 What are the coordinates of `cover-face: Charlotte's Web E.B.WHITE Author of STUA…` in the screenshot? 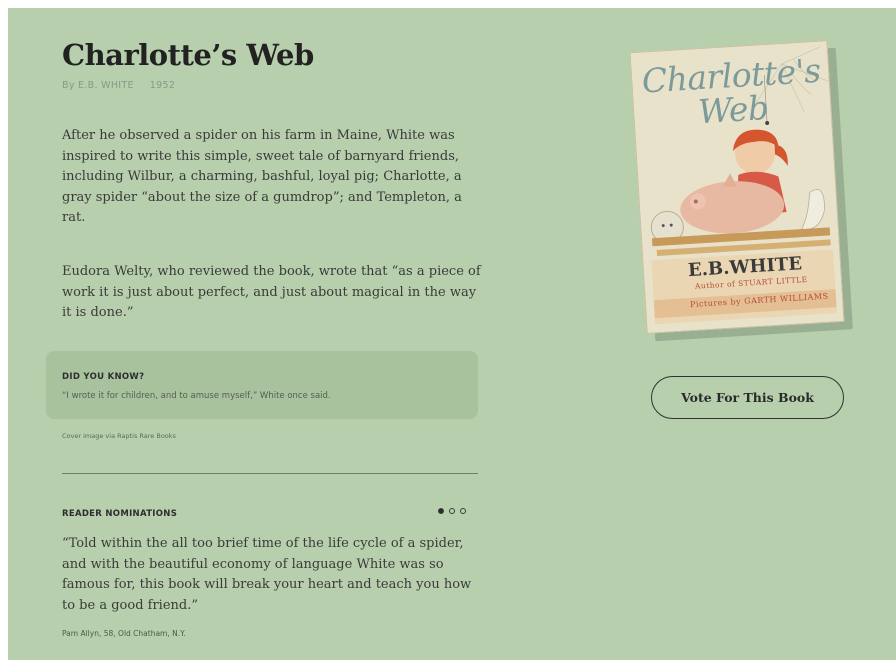 It's located at (737, 187).